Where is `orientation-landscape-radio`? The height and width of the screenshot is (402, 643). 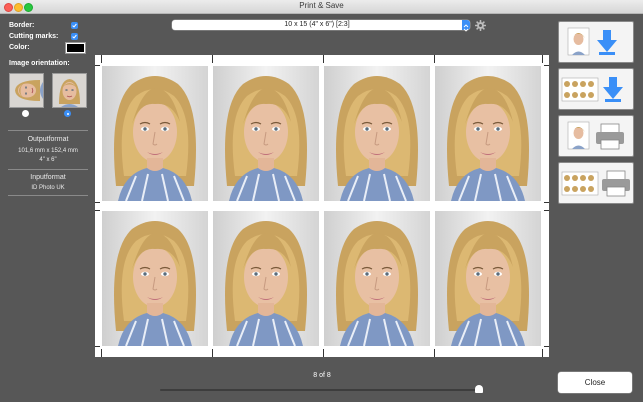
orientation-landscape-radio is located at coordinates (25, 113).